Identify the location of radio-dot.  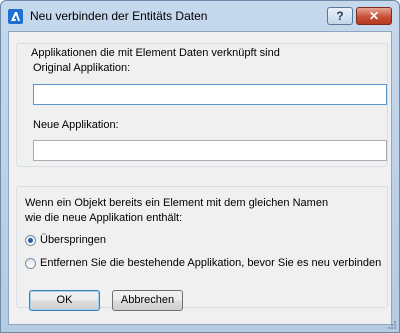
(30, 240).